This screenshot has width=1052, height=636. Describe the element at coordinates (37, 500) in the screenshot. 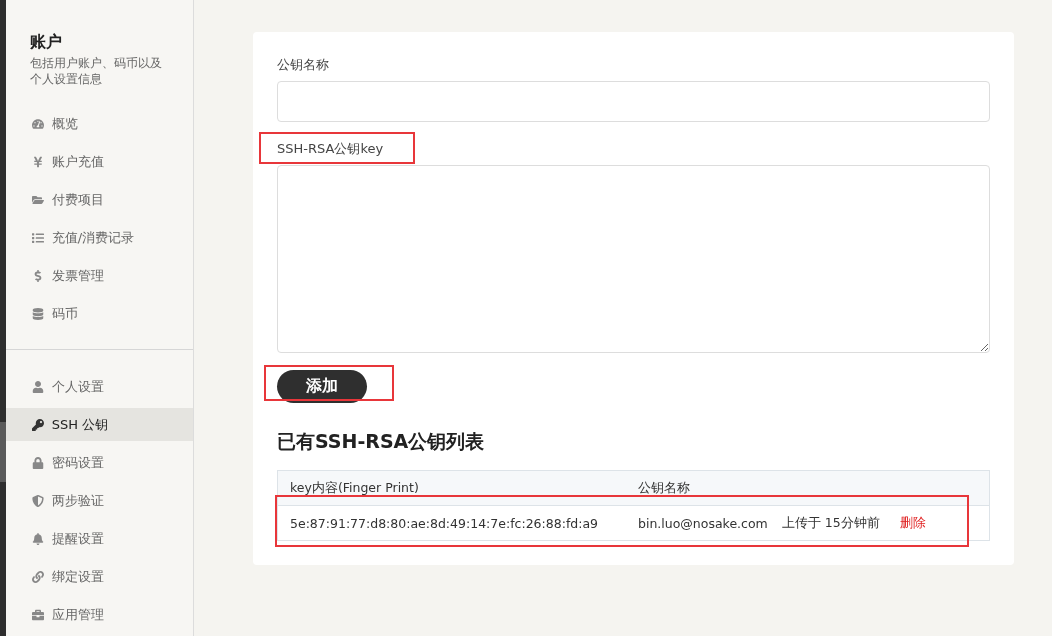

I see `shield-icon` at that location.